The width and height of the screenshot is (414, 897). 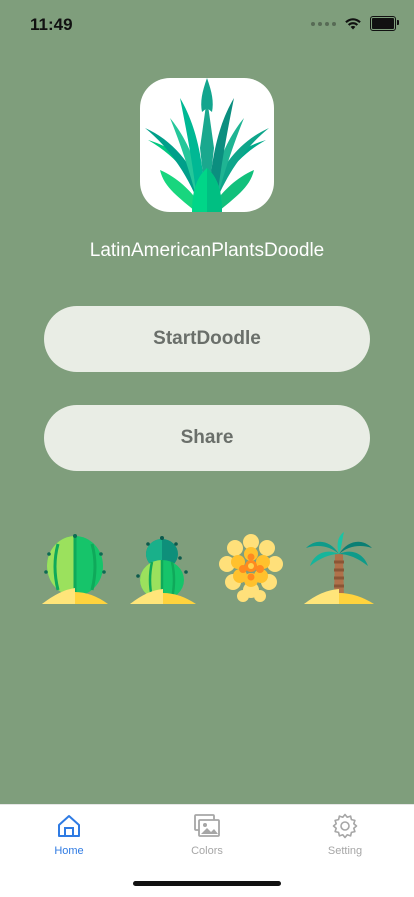 What do you see at coordinates (207, 570) in the screenshot?
I see `plant-icons-row` at bounding box center [207, 570].